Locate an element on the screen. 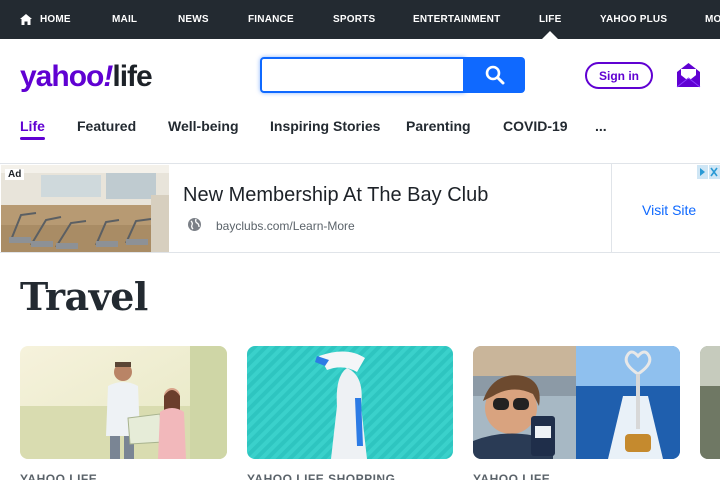  yahoo-life-logo: yahoo!life is located at coordinates (86, 77).